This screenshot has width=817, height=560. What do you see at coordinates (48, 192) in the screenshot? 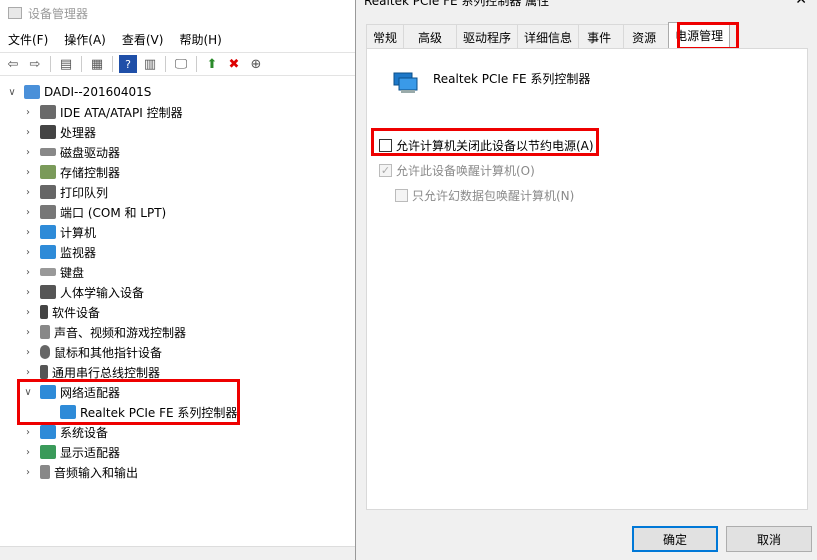
I see `printer-icon` at bounding box center [48, 192].